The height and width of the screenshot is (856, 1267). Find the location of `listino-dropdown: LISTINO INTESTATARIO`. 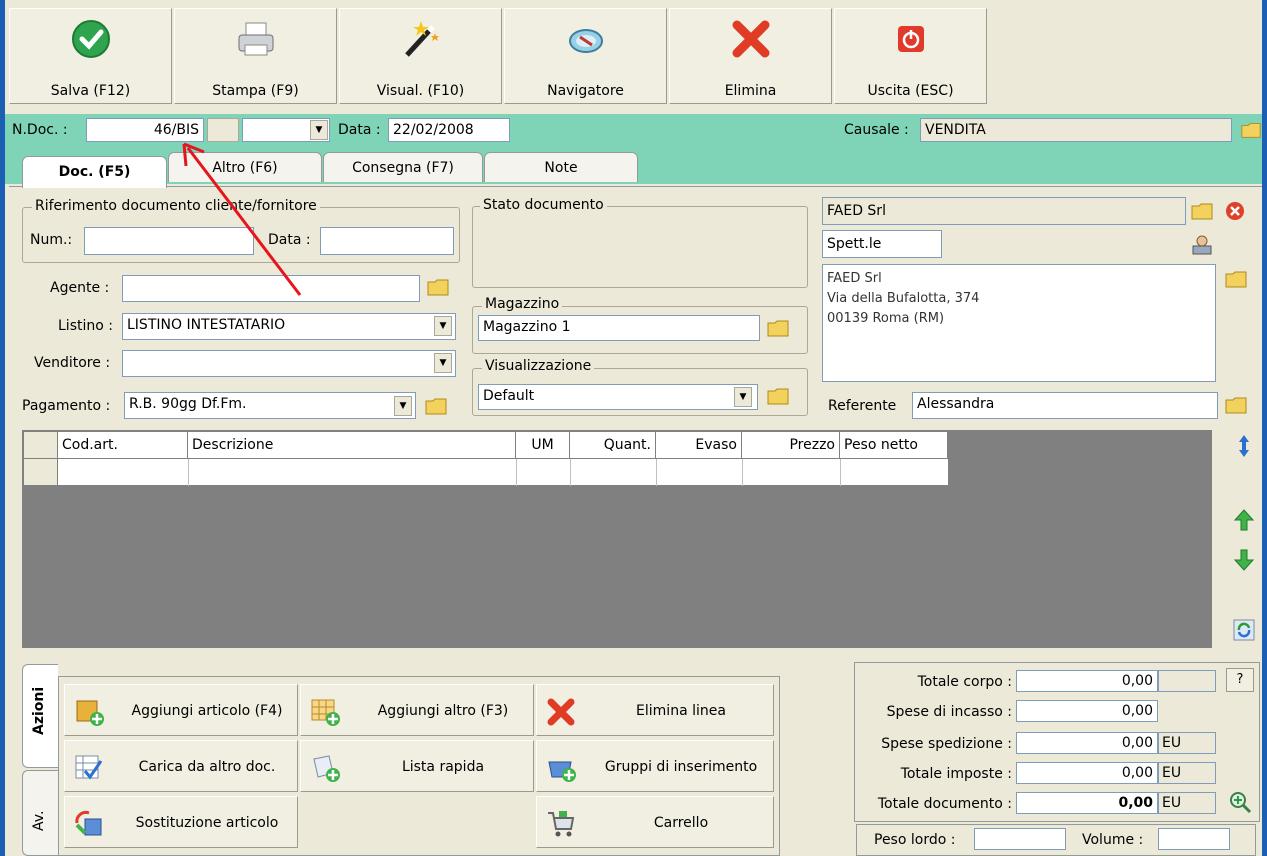

listino-dropdown: LISTINO INTESTATARIO is located at coordinates (289, 326).